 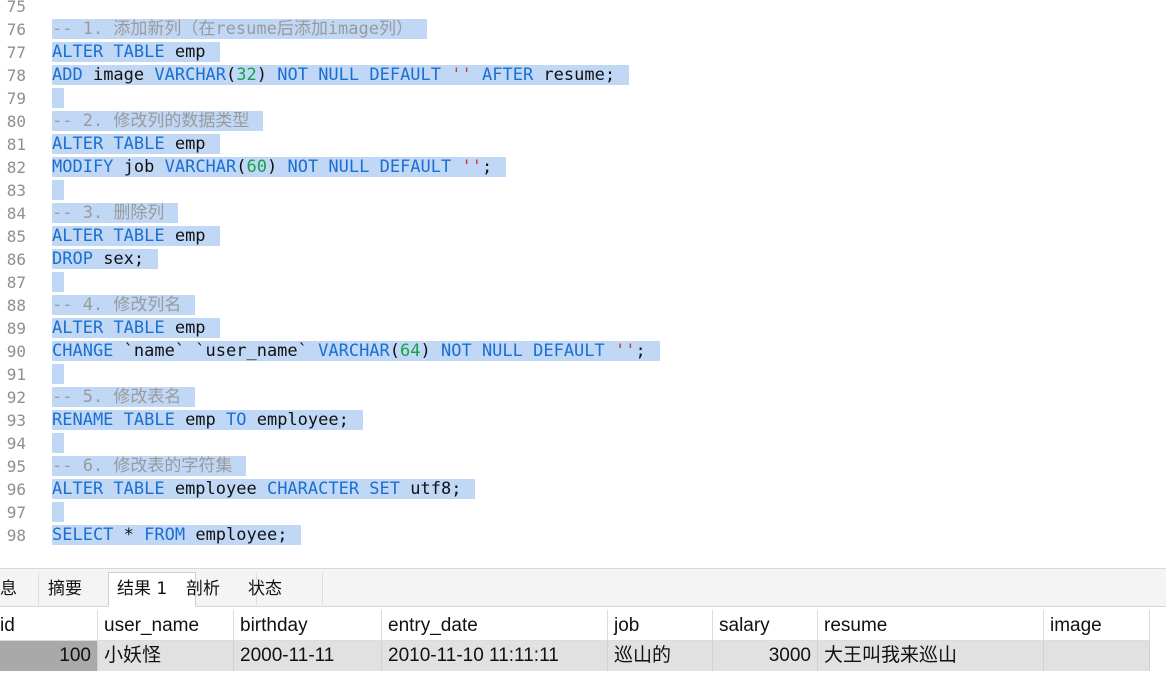 I want to click on column-header-image: image, so click(x=1097, y=625).